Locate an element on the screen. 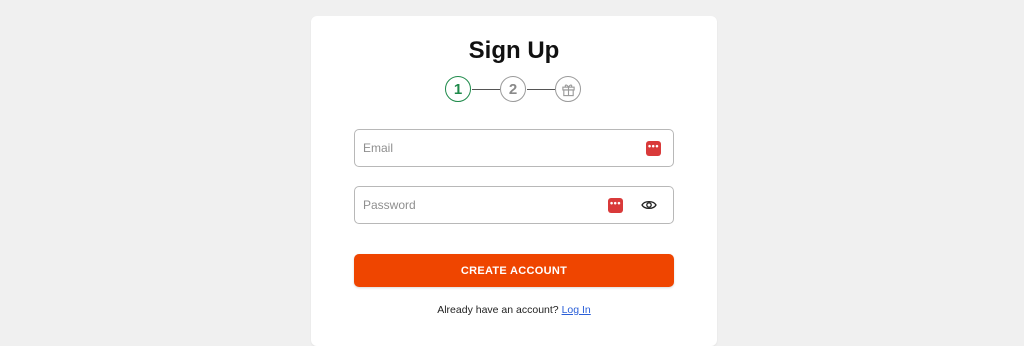 The height and width of the screenshot is (346, 1024). page-title: Sign Up is located at coordinates (514, 50).